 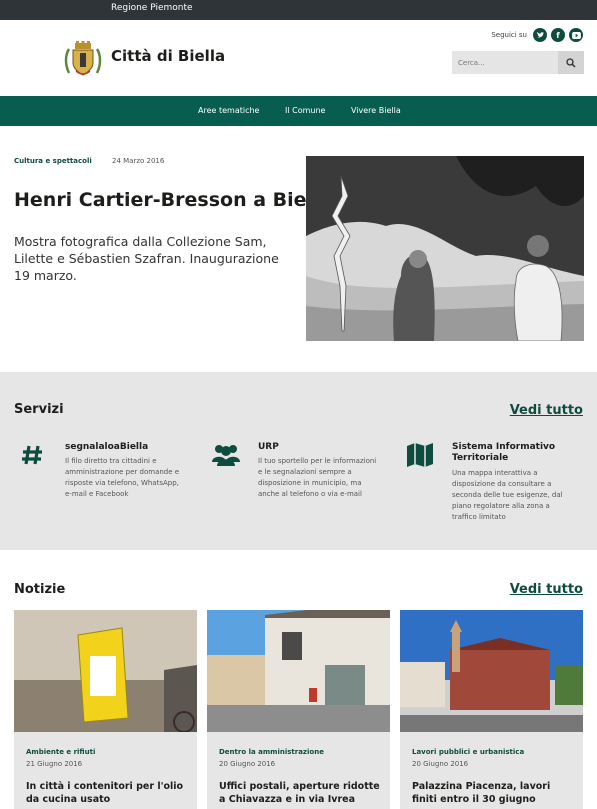 I want to click on services-title: Servizi, so click(x=39, y=409).